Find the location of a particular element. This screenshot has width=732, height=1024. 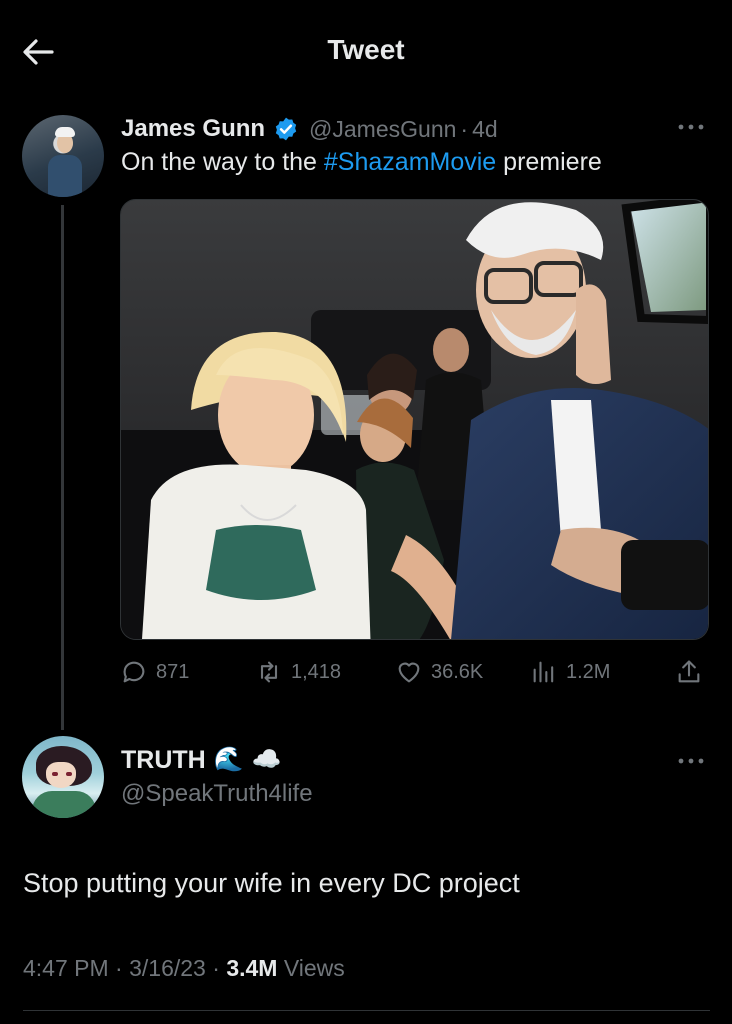

reply-action: 871 is located at coordinates (154, 672).